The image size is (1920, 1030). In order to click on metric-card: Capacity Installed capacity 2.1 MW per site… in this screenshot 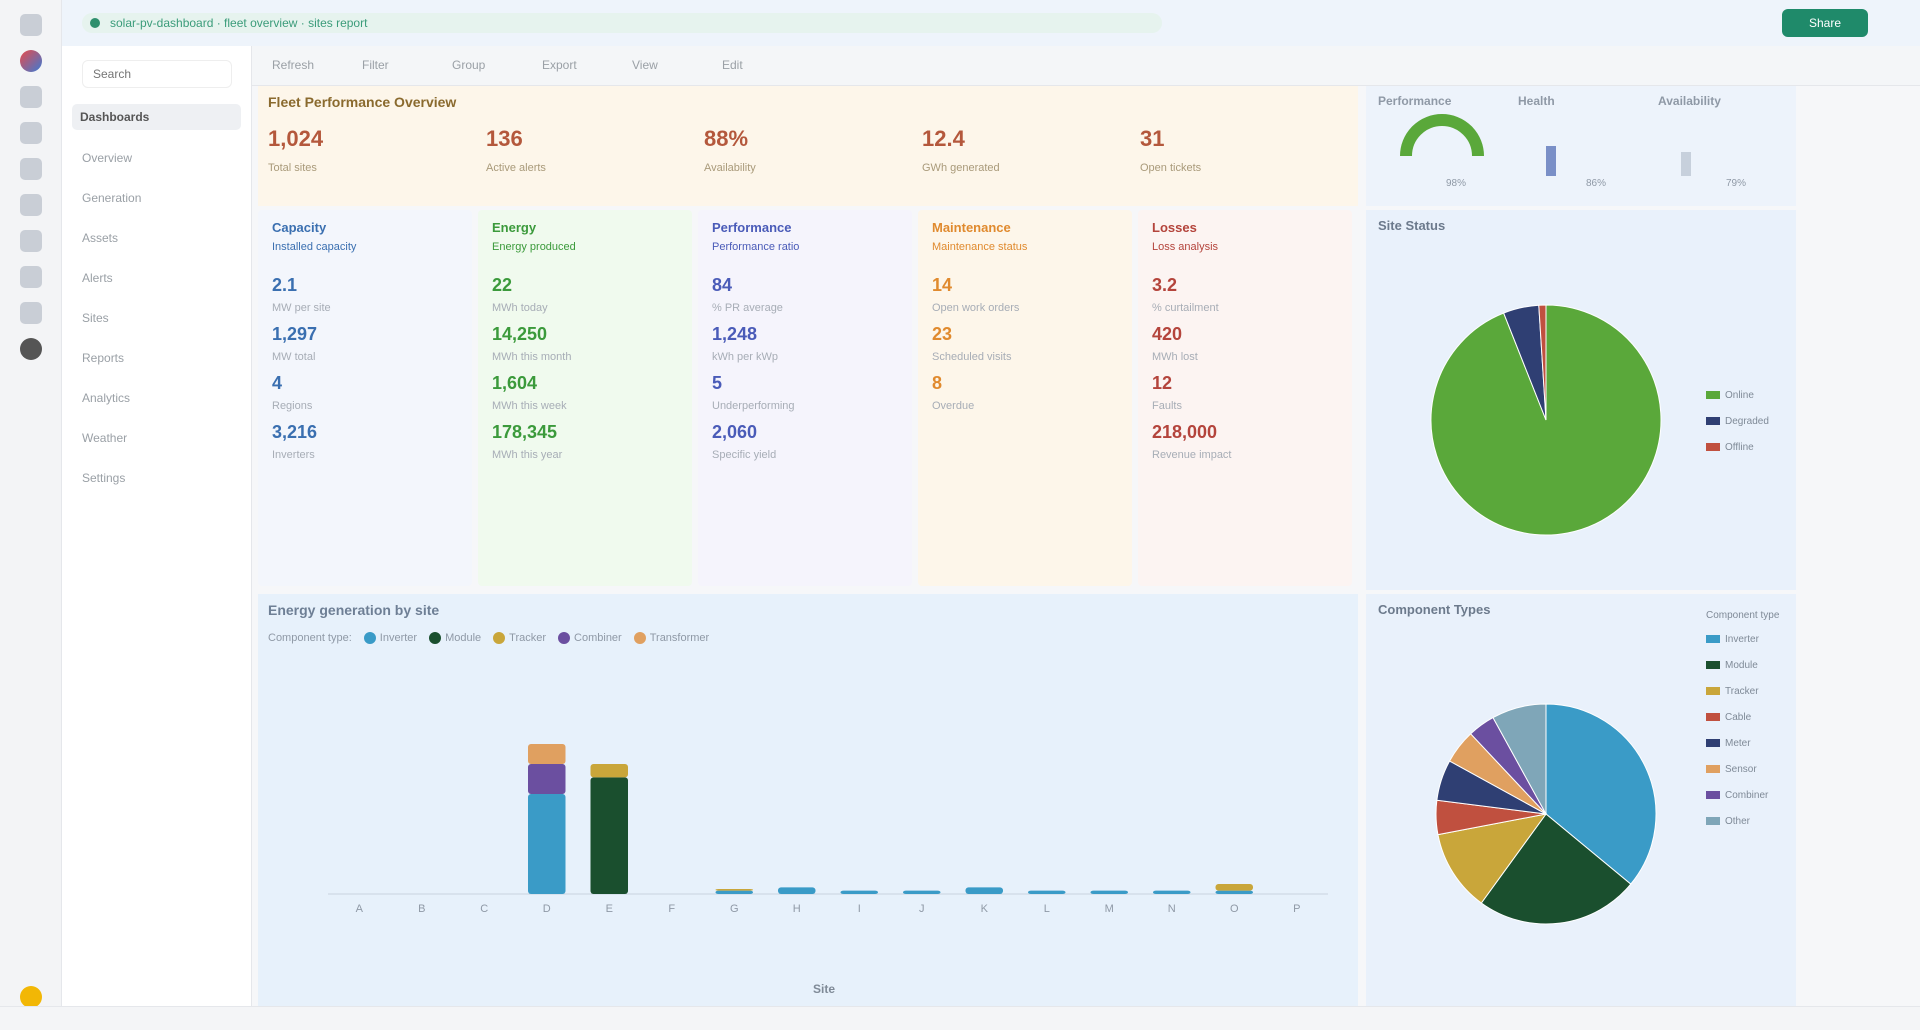, I will do `click(365, 398)`.